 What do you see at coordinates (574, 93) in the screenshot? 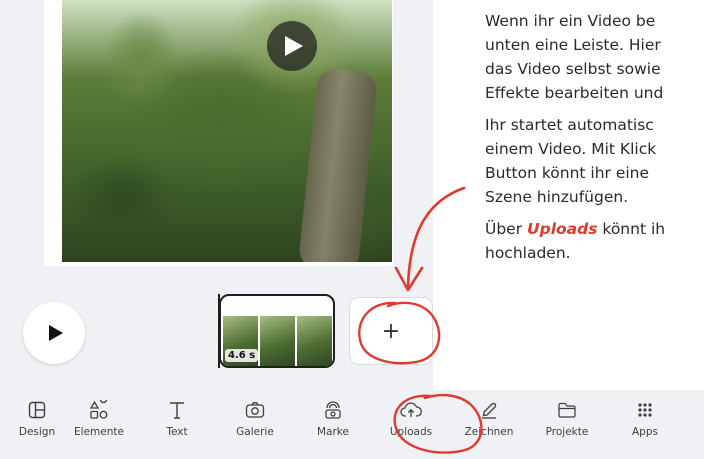
I see `text-line: Effekte bearbeiten und` at bounding box center [574, 93].